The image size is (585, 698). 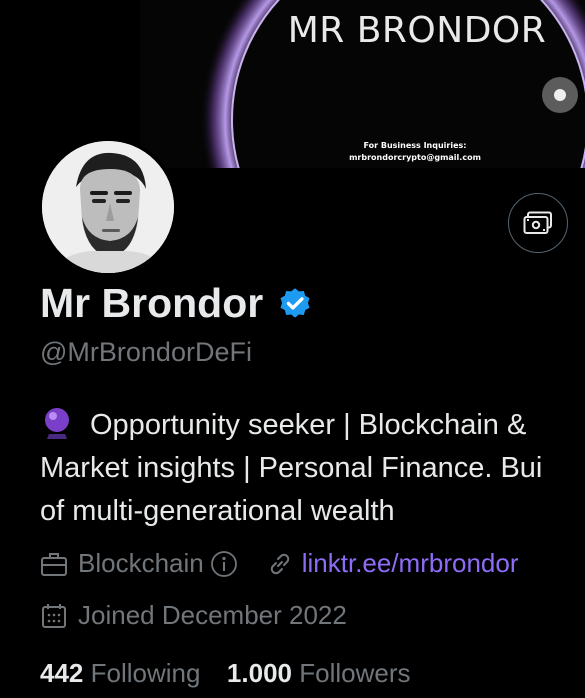 I want to click on info-icon, so click(x=224, y=564).